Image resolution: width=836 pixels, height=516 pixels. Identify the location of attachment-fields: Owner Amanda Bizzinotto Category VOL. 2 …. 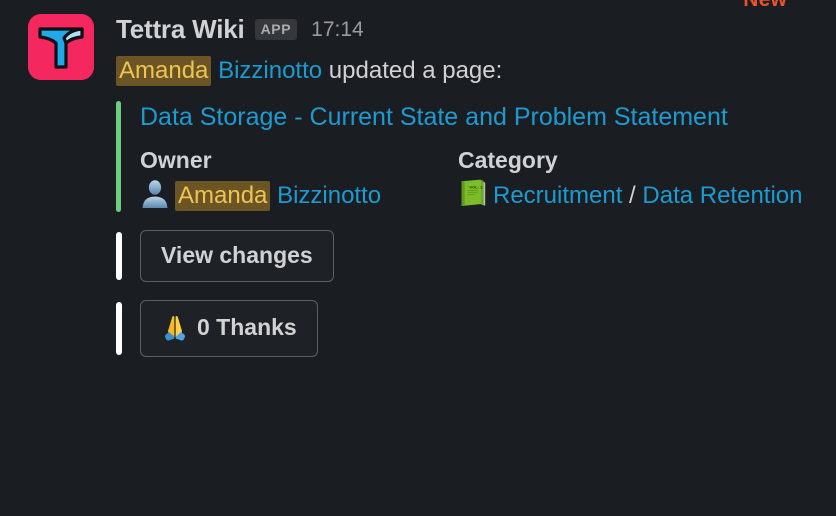
(480, 179).